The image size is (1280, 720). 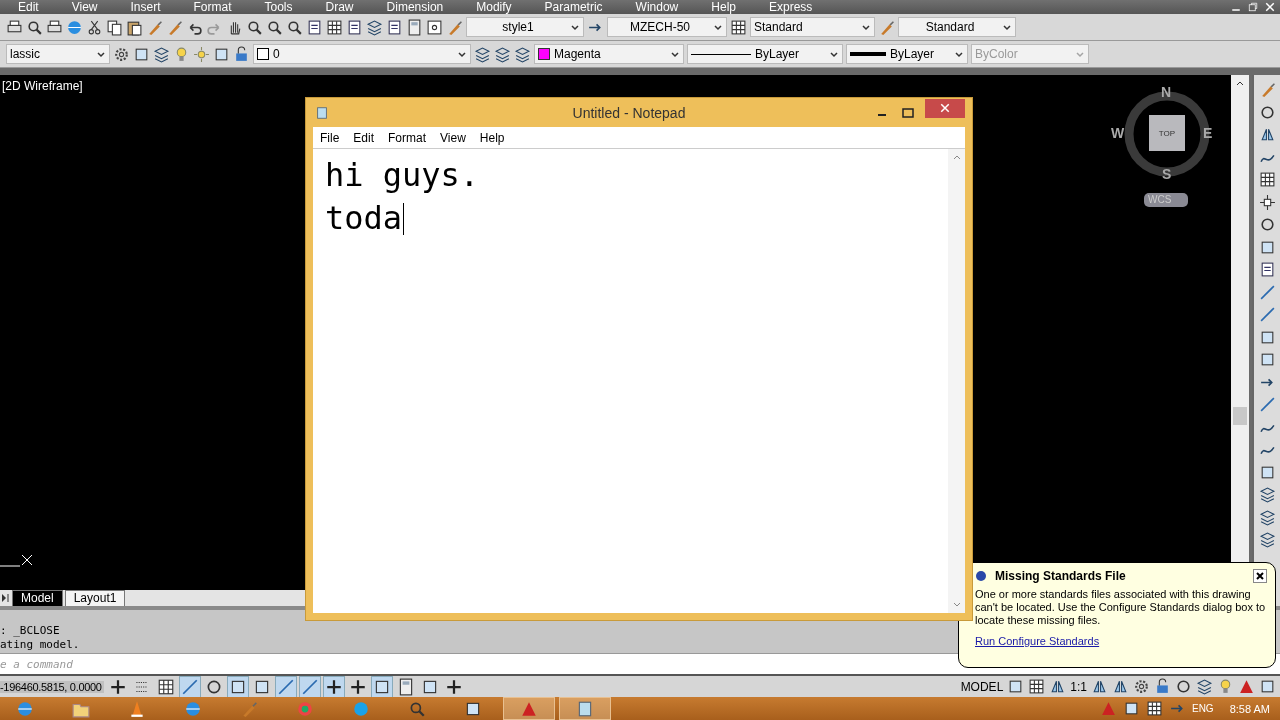 What do you see at coordinates (765, 54) in the screenshot?
I see `linetype-dropdown: ByLayer` at bounding box center [765, 54].